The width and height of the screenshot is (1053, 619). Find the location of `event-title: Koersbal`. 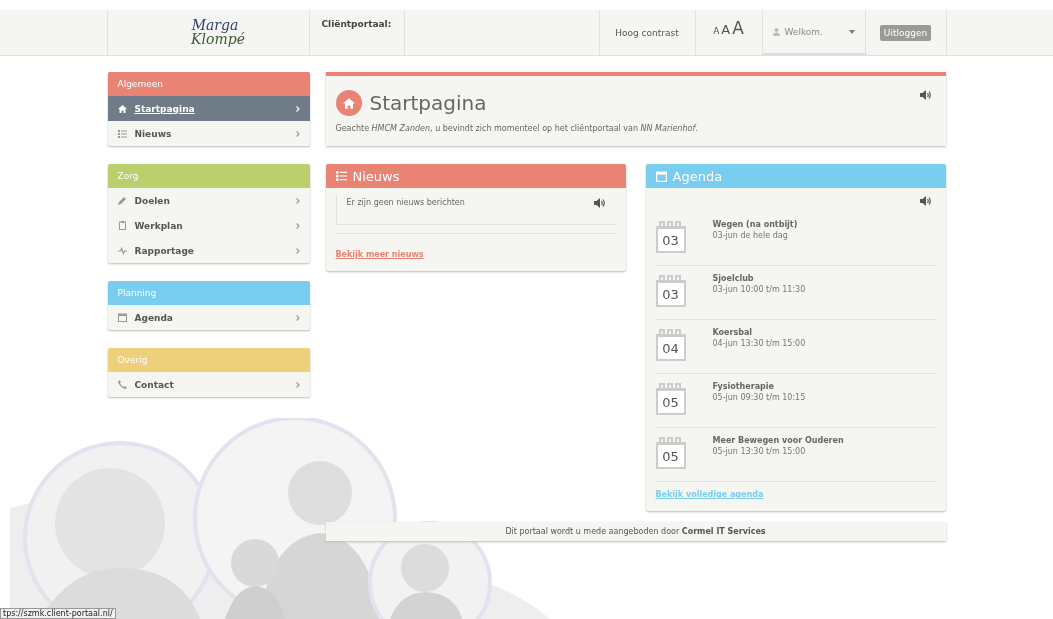

event-title: Koersbal is located at coordinates (759, 332).